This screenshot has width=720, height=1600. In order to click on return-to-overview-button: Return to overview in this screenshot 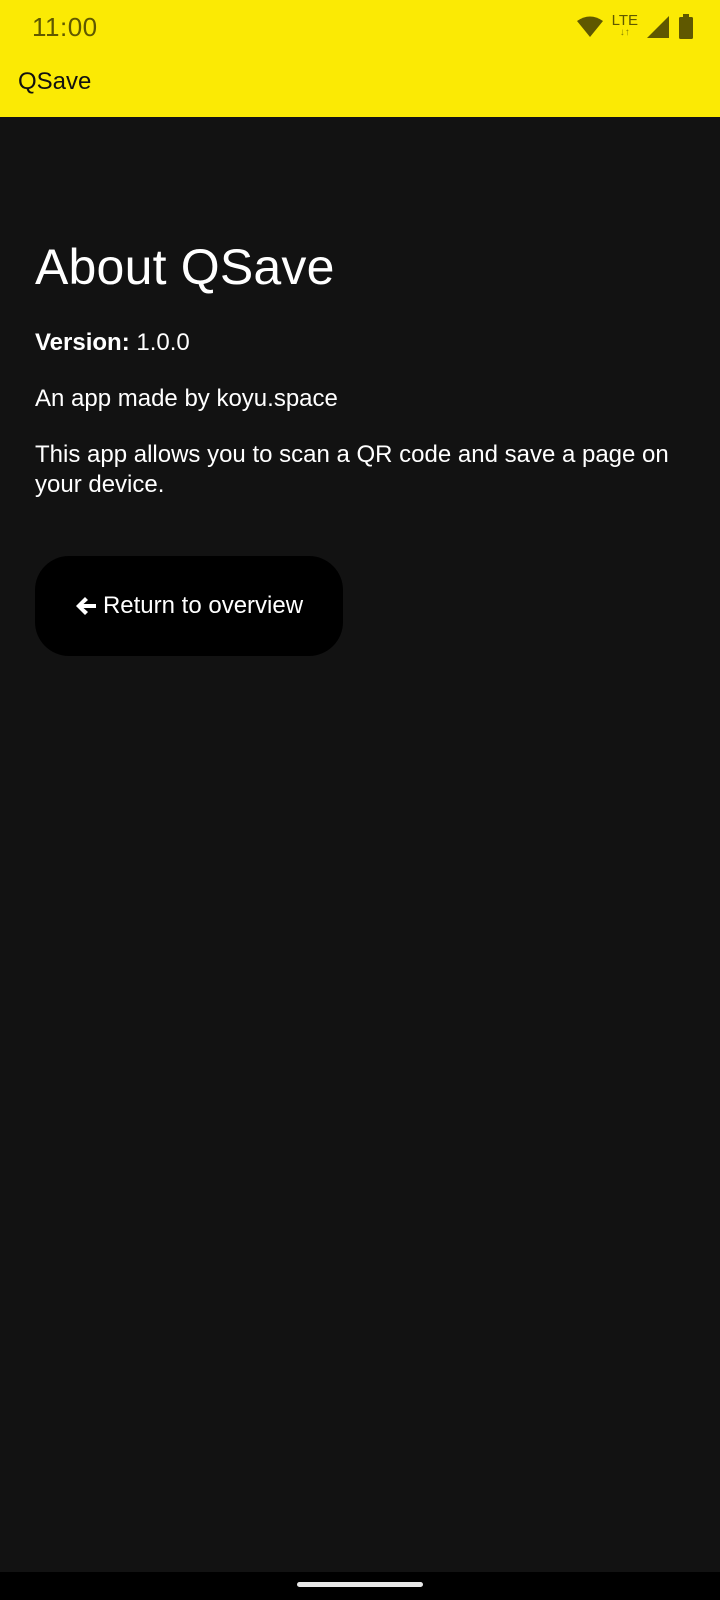, I will do `click(189, 606)`.